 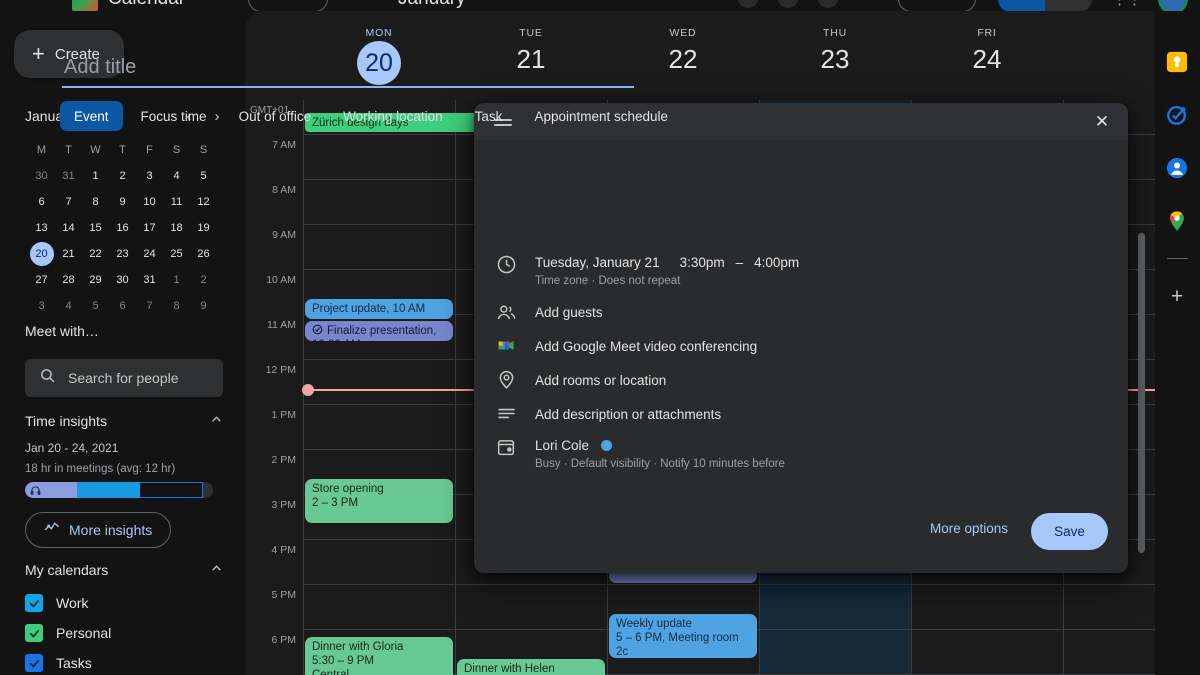 I want to click on mini-cal-day-26: 26, so click(x=203, y=254).